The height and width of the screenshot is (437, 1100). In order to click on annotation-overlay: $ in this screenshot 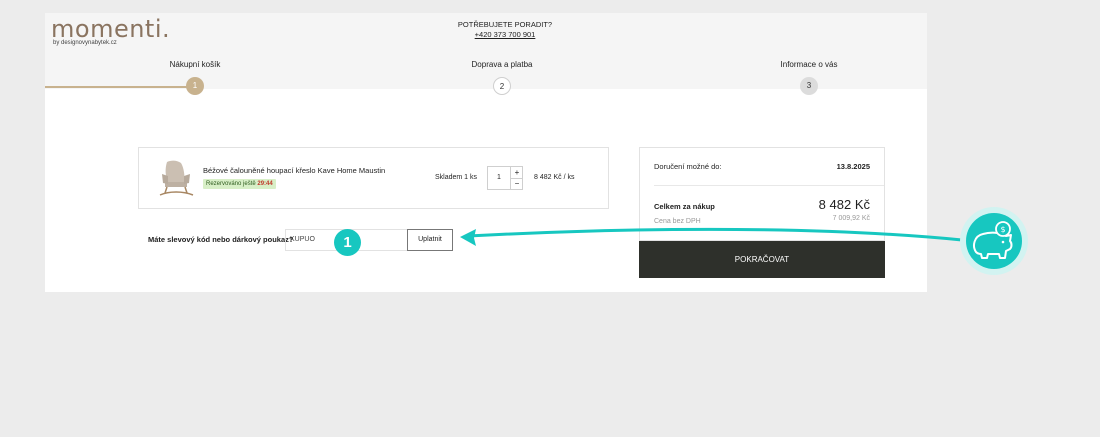, I will do `click(744, 241)`.